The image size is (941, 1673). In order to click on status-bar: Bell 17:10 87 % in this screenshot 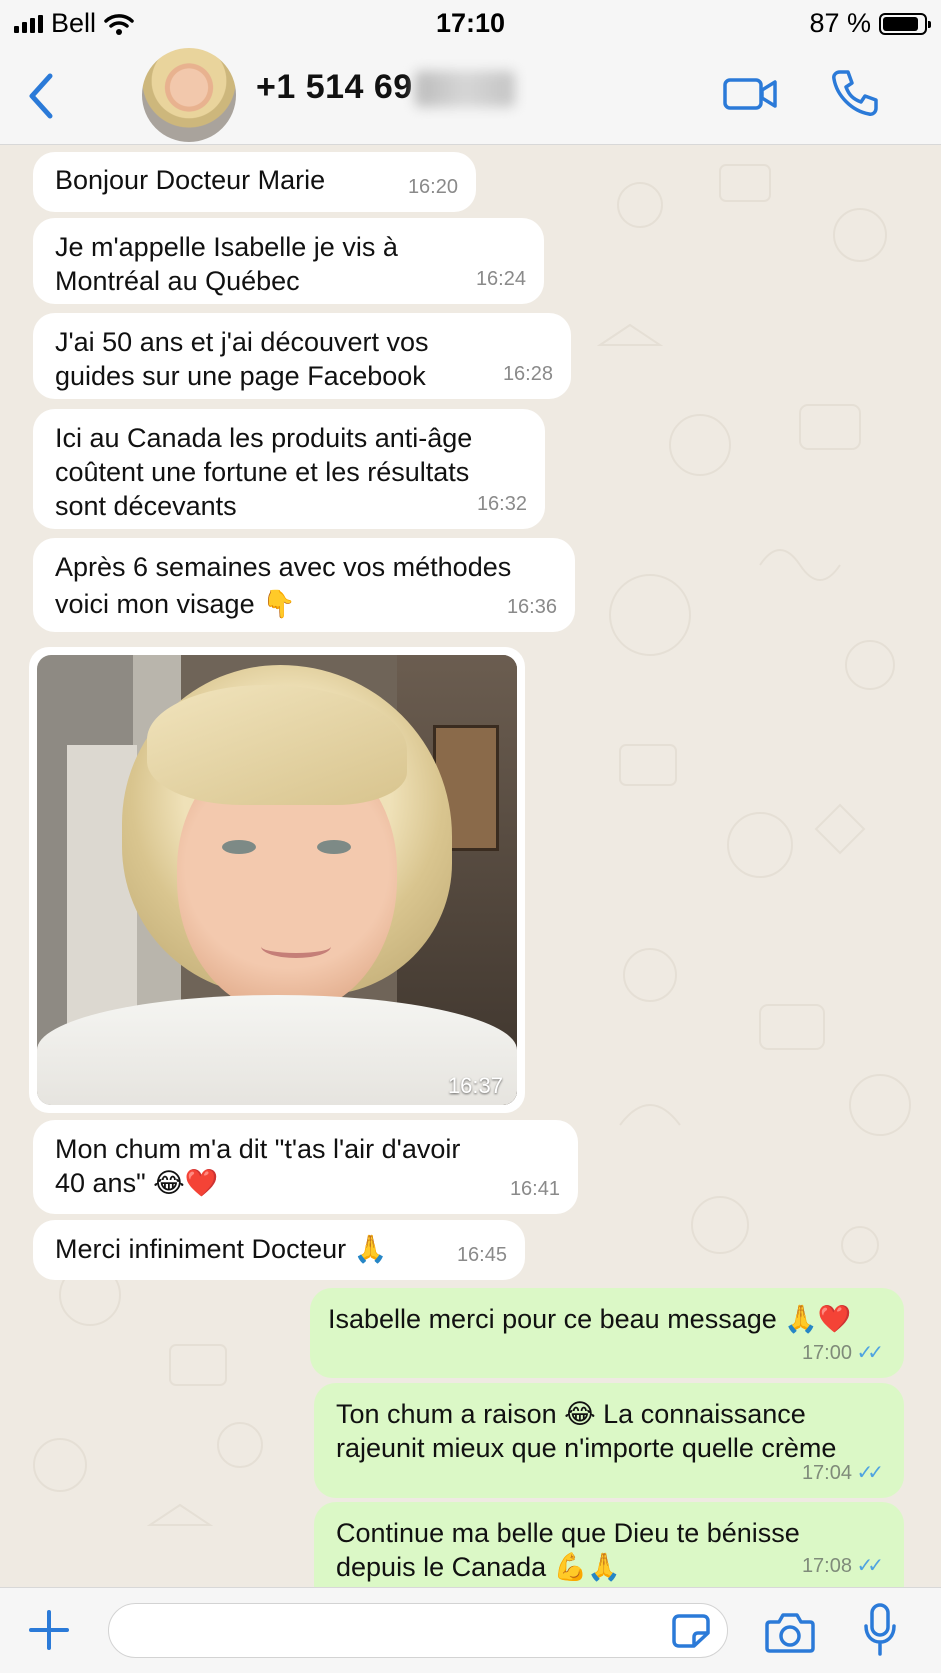, I will do `click(470, 24)`.